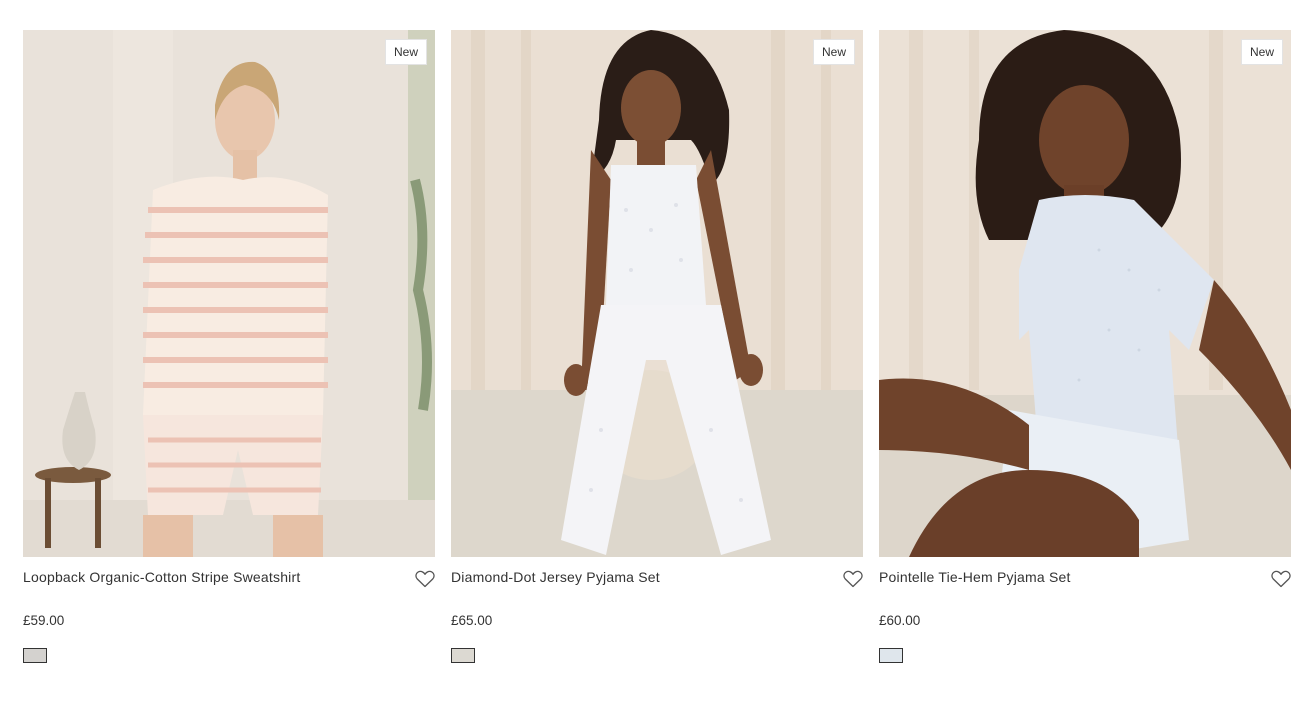 This screenshot has width=1305, height=712. I want to click on product-name: Diamond-Dot Jersey Pyjama Set, so click(657, 577).